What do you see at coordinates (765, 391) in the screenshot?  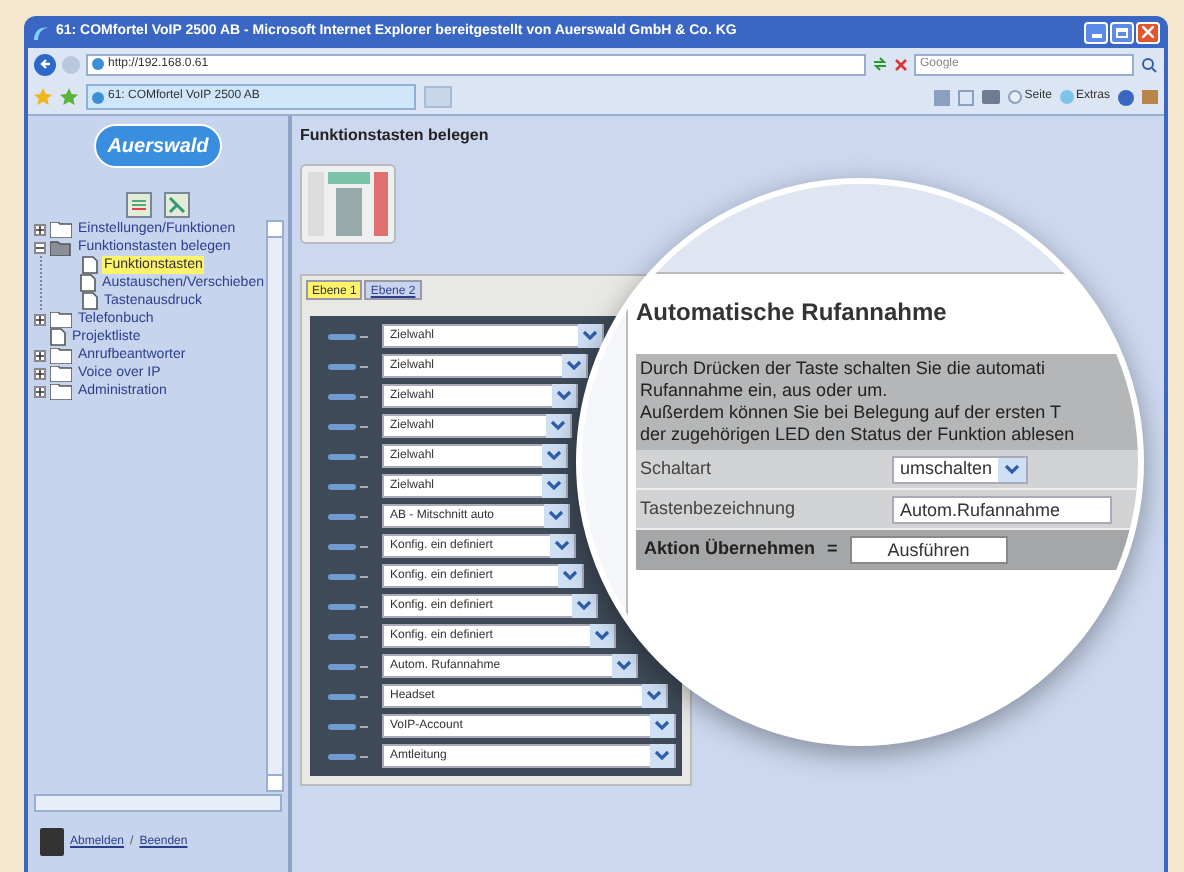 I see `description-line: Rufannahme ein, aus oder um.` at bounding box center [765, 391].